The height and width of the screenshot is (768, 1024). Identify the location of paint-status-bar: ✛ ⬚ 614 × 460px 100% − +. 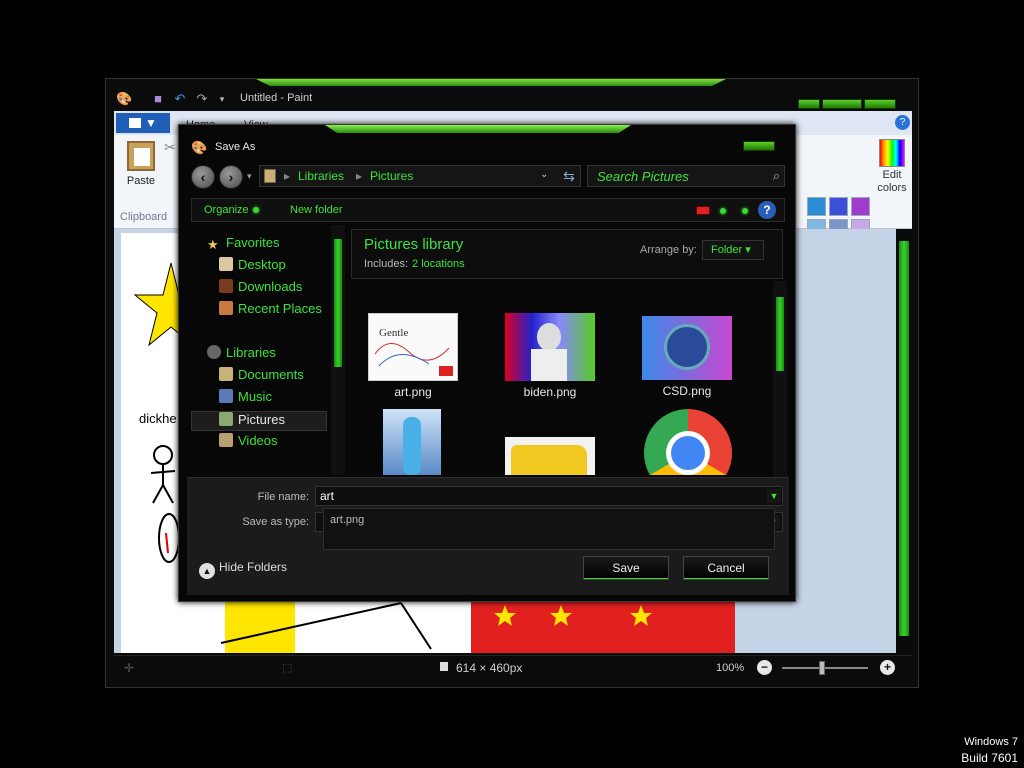
(513, 667).